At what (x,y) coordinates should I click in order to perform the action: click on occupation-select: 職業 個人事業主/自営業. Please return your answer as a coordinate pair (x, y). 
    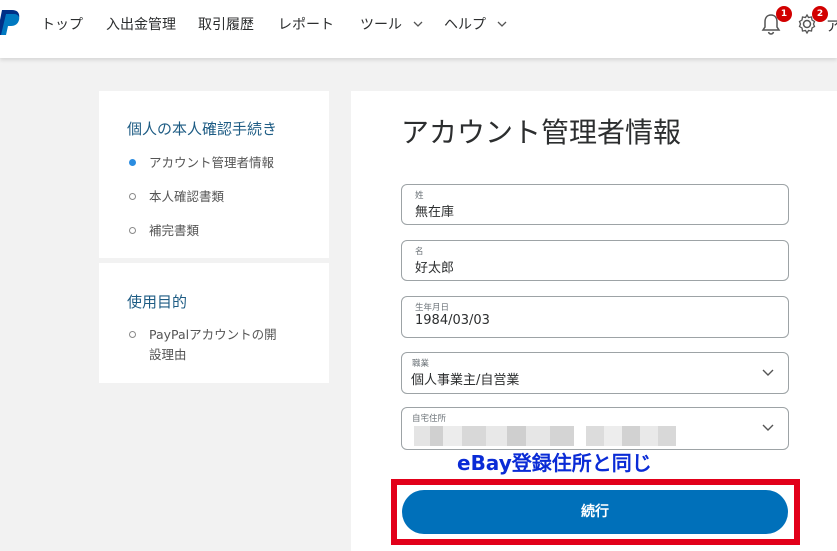
    Looking at the image, I should click on (595, 373).